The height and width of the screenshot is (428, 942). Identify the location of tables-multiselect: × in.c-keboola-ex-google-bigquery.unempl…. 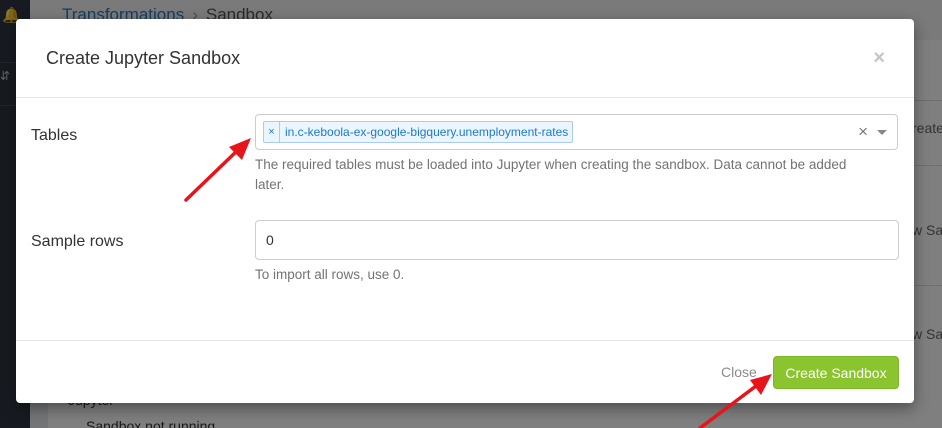
(576, 132).